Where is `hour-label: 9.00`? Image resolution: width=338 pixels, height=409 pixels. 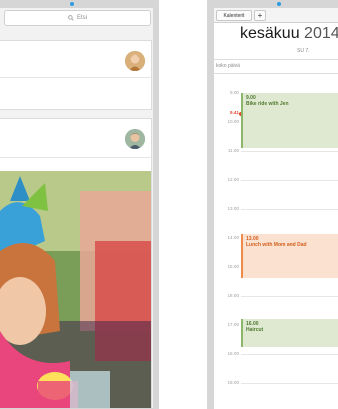 hour-label: 9.00 is located at coordinates (234, 92).